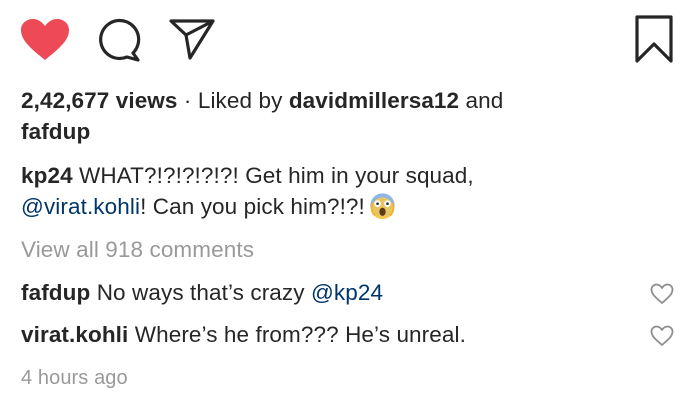 The height and width of the screenshot is (415, 700). I want to click on comment-bubble-icon, so click(119, 40).